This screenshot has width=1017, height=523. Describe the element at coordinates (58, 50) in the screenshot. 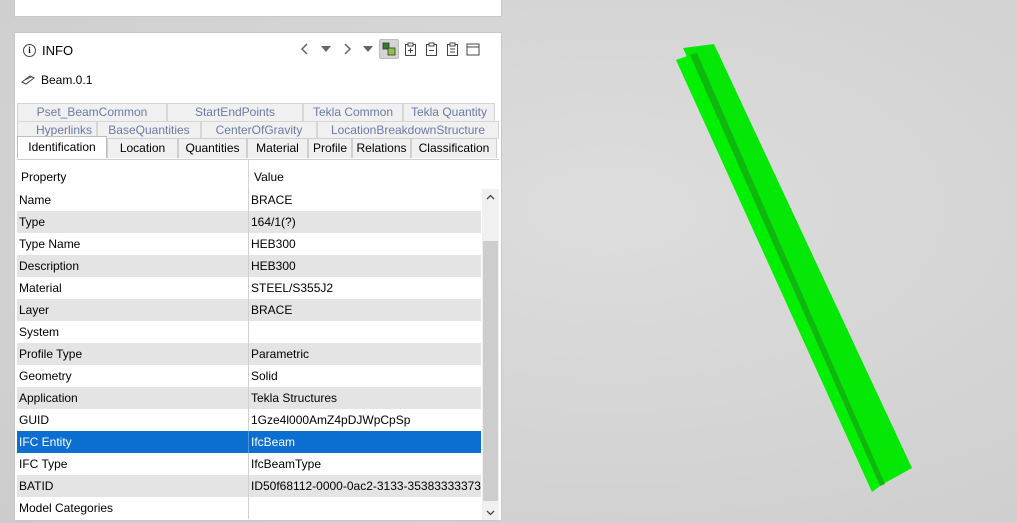

I see `info-title-text: INFO` at that location.